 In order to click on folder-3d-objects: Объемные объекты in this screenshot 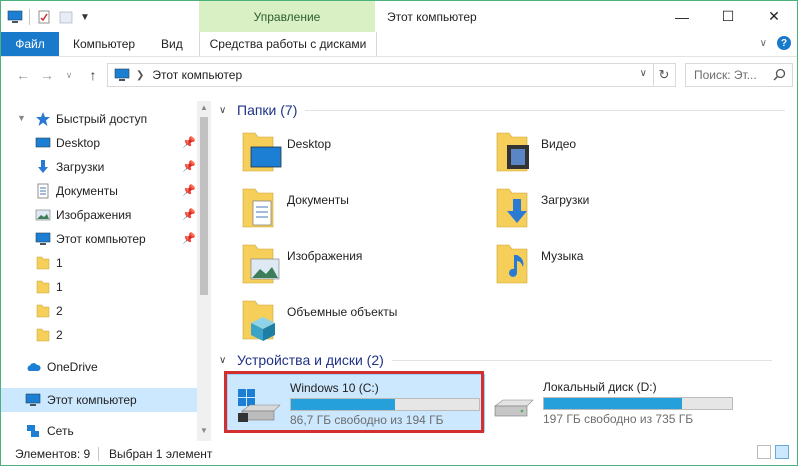, I will do `click(359, 323)`.